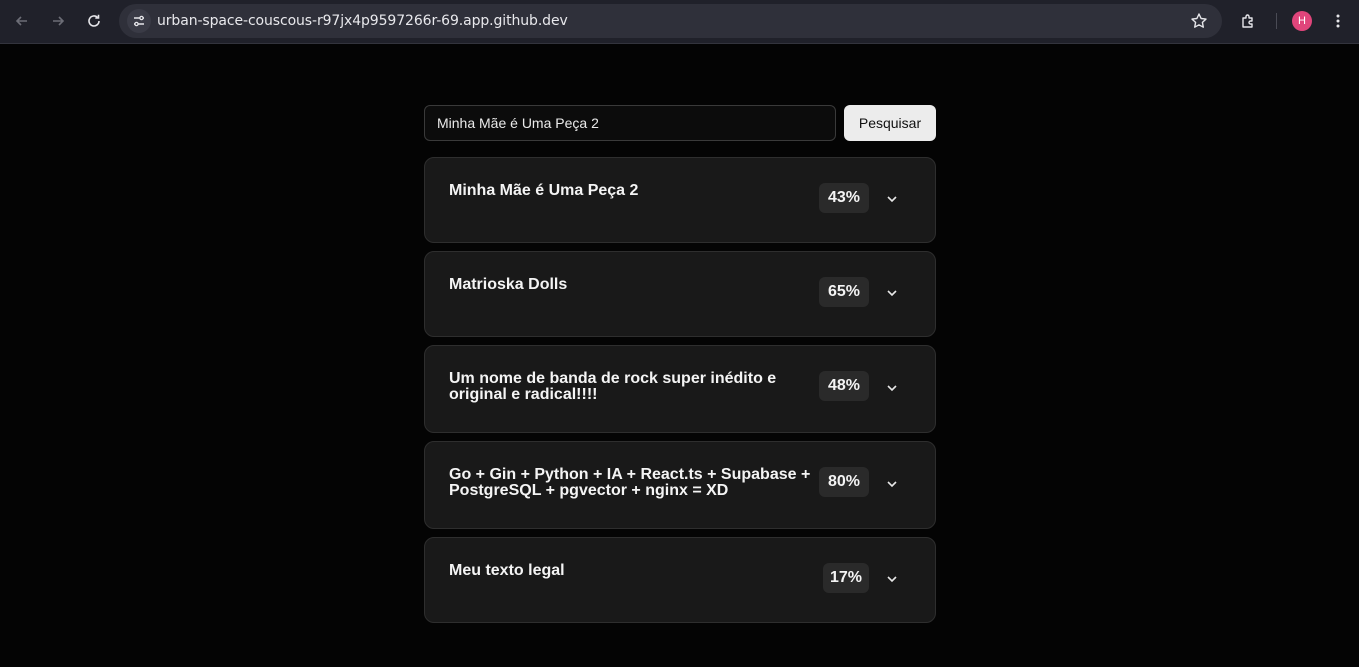  I want to click on result-card: Matrioska Dolls 65%, so click(680, 294).